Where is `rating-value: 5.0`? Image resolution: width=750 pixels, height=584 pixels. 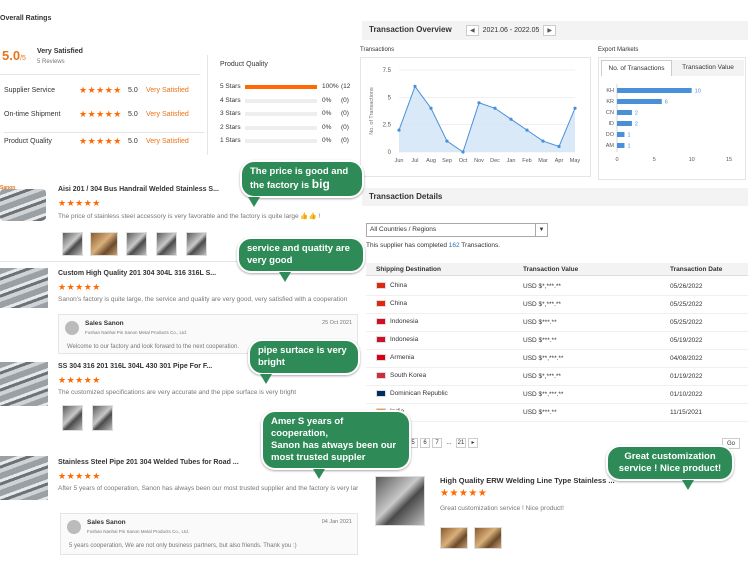
rating-value: 5.0 is located at coordinates (133, 90).